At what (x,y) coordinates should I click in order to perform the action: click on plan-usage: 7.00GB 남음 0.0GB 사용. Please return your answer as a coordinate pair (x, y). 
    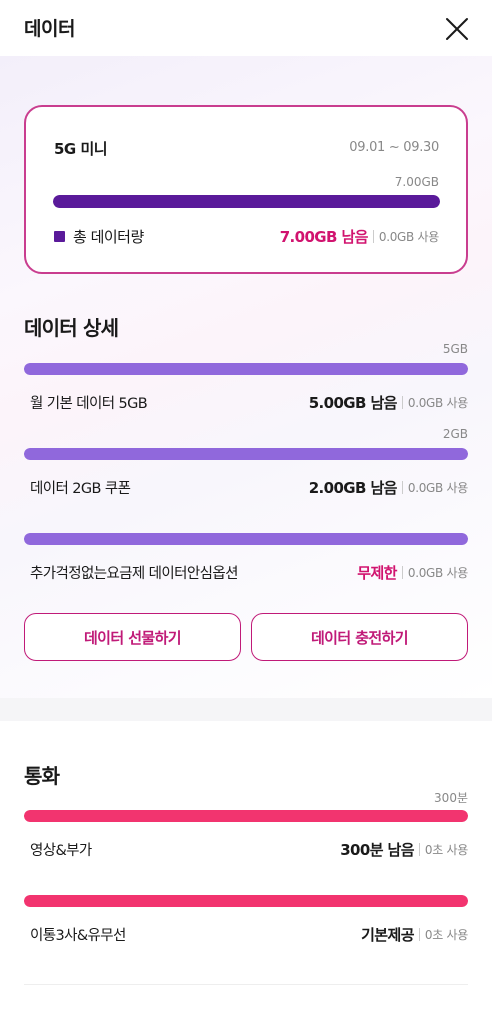
    Looking at the image, I should click on (359, 236).